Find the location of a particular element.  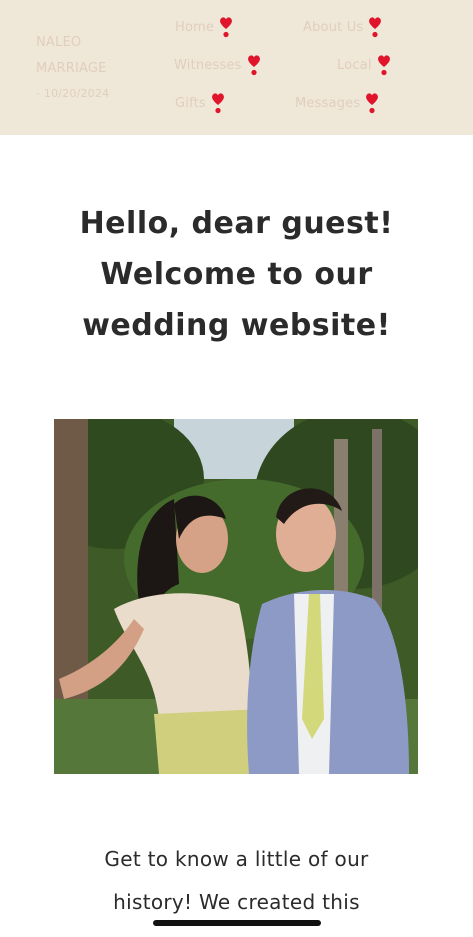

nav-gifts: Gifts is located at coordinates (200, 103).